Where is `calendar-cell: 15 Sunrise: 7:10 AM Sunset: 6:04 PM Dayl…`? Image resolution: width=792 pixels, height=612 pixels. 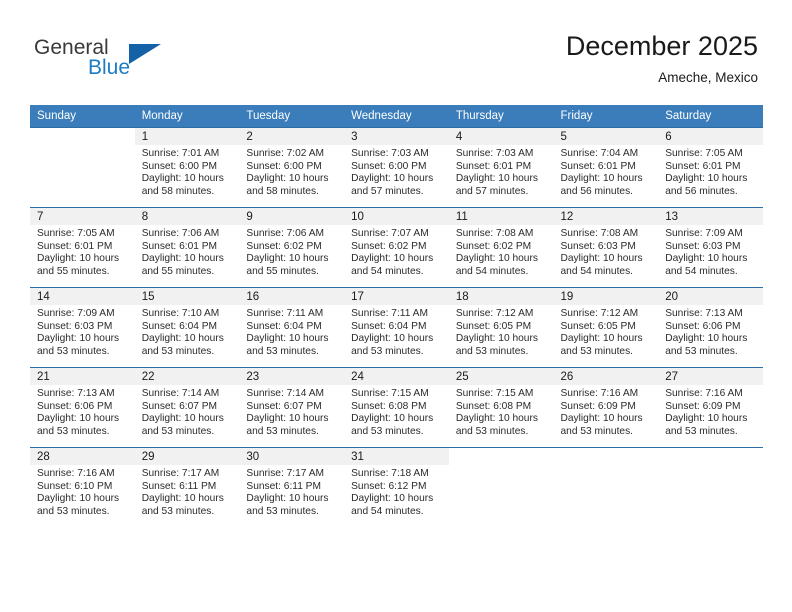
calendar-cell: 15 Sunrise: 7:10 AM Sunset: 6:04 PM Dayl… is located at coordinates (187, 327).